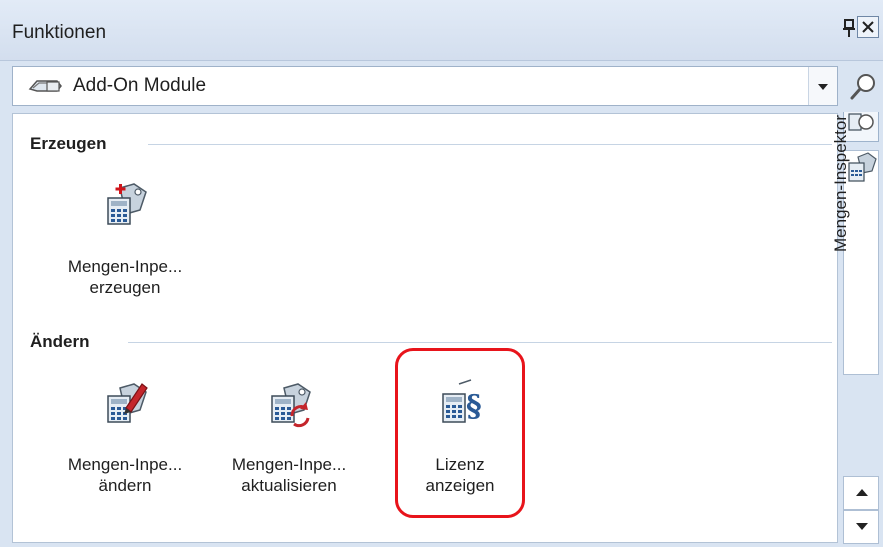 This screenshot has width=883, height=547. Describe the element at coordinates (125, 485) in the screenshot. I see `tool-label-line2: ändern` at that location.